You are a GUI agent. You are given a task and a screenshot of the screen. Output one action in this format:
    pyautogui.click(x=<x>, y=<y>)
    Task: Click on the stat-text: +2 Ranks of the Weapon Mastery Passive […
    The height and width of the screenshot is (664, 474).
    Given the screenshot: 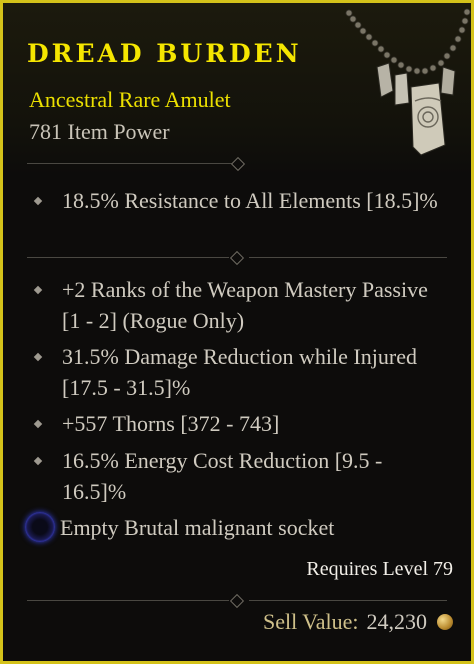 What is the action you would take?
    pyautogui.click(x=245, y=305)
    